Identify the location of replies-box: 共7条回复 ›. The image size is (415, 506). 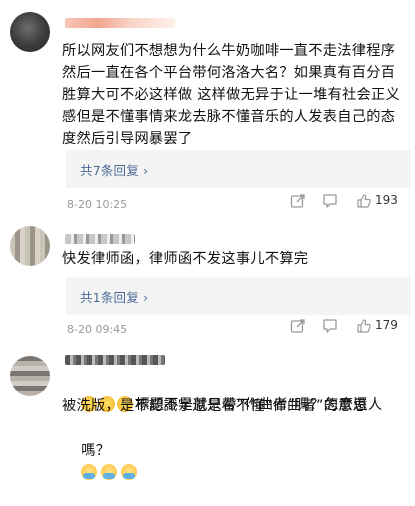
(238, 169).